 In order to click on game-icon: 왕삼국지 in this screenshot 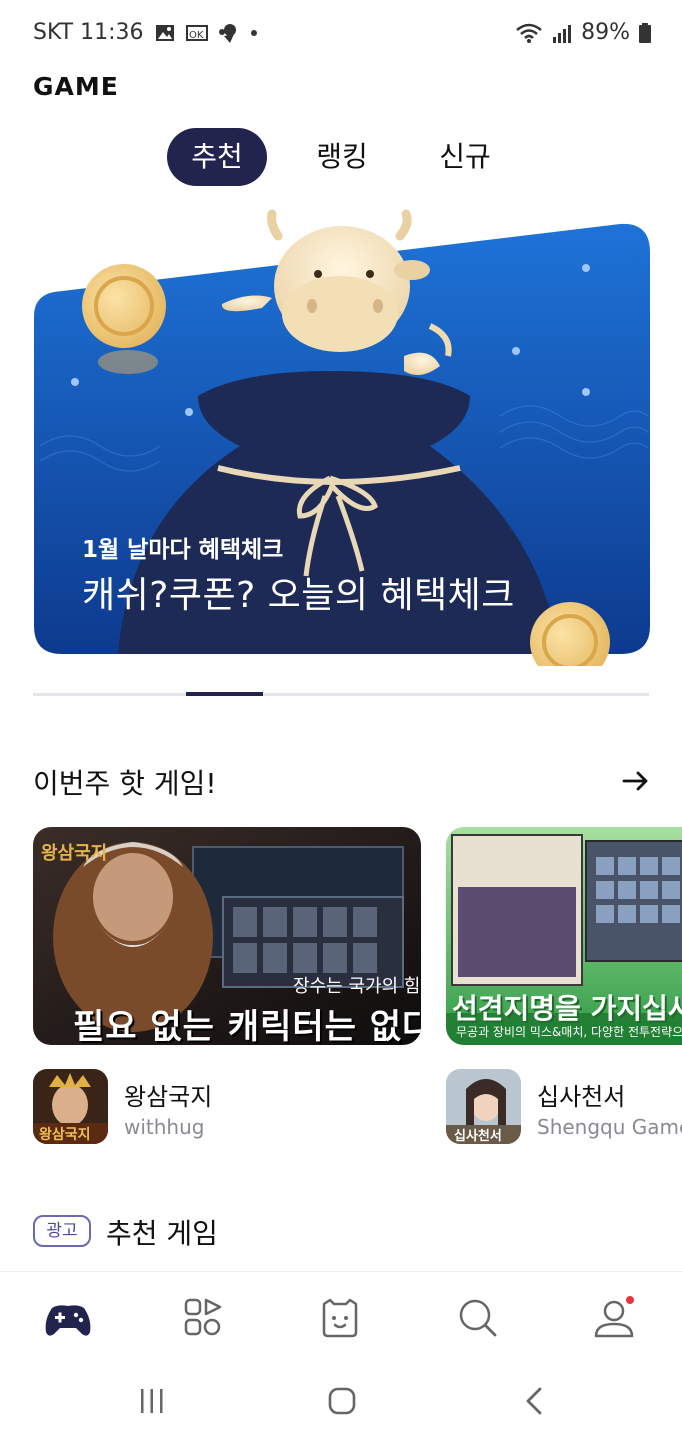, I will do `click(70, 1106)`.